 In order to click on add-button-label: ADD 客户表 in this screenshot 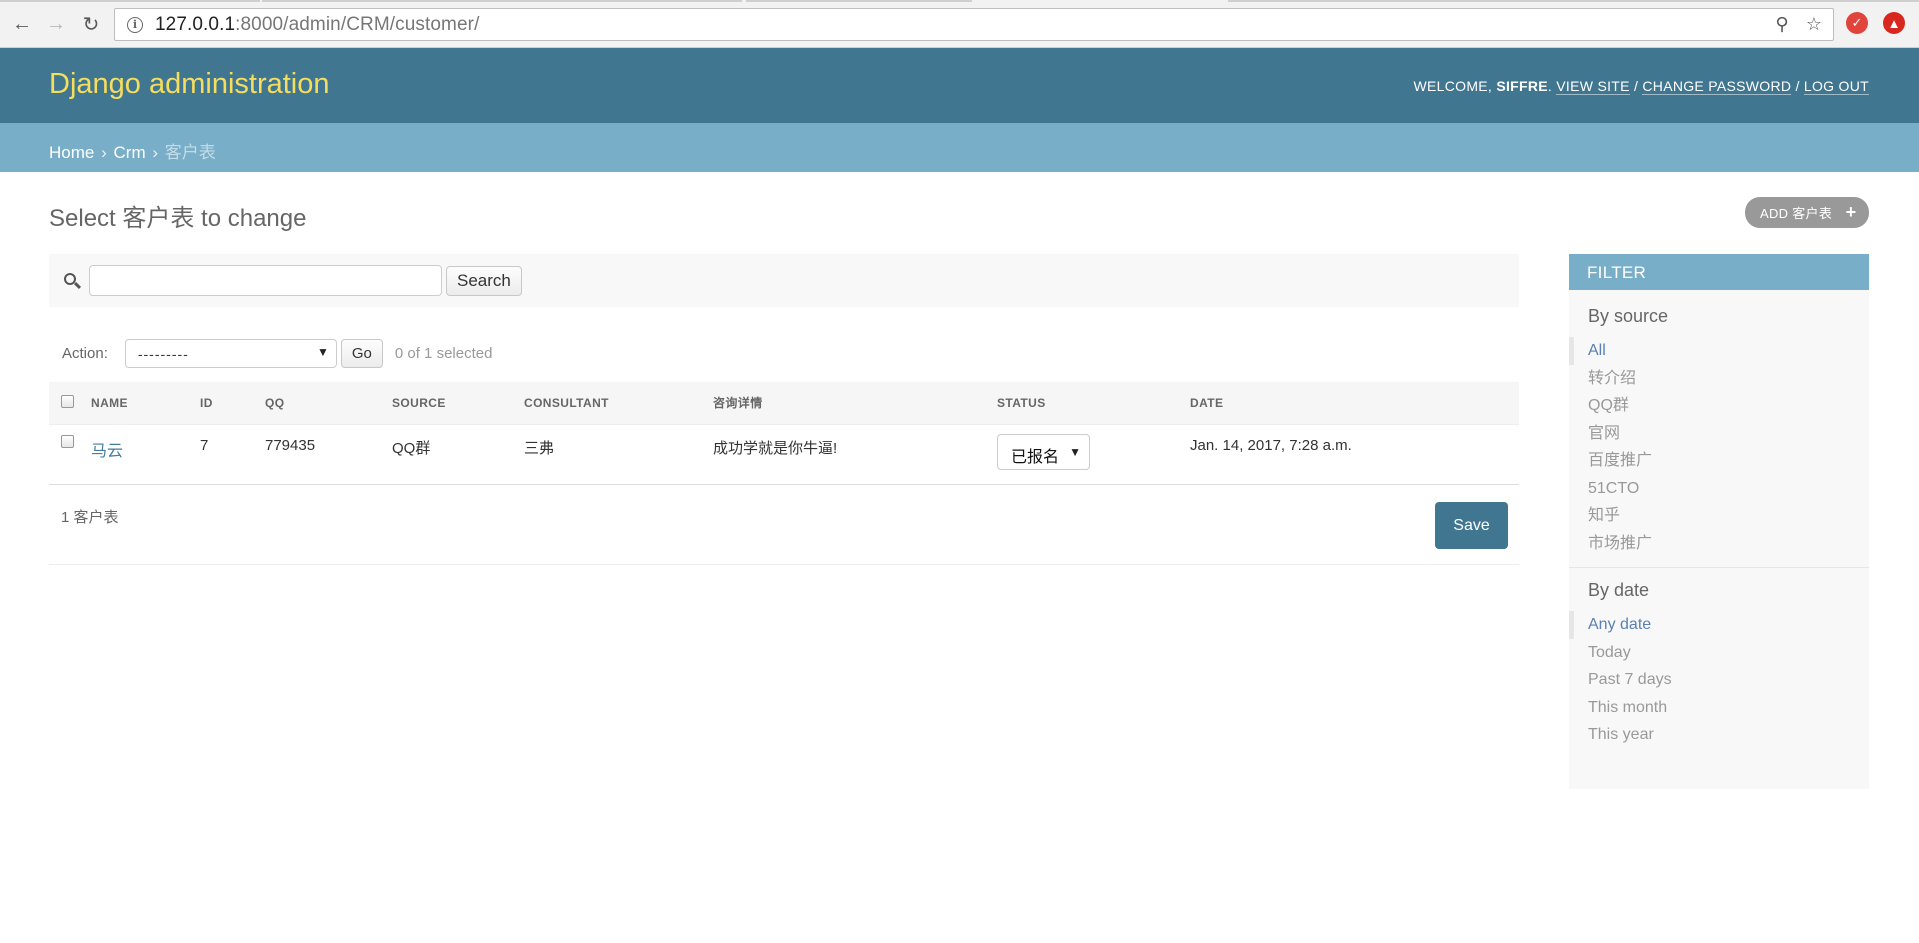, I will do `click(1796, 213)`.